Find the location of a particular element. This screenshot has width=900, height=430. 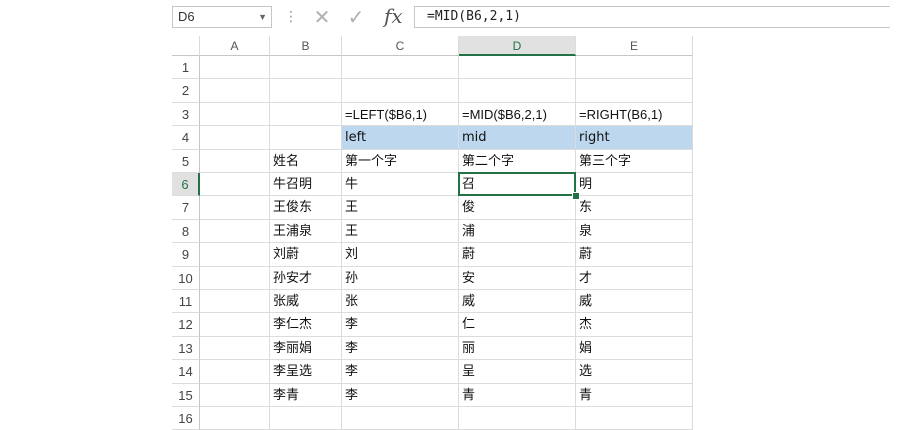

cell-a4 is located at coordinates (235, 138).